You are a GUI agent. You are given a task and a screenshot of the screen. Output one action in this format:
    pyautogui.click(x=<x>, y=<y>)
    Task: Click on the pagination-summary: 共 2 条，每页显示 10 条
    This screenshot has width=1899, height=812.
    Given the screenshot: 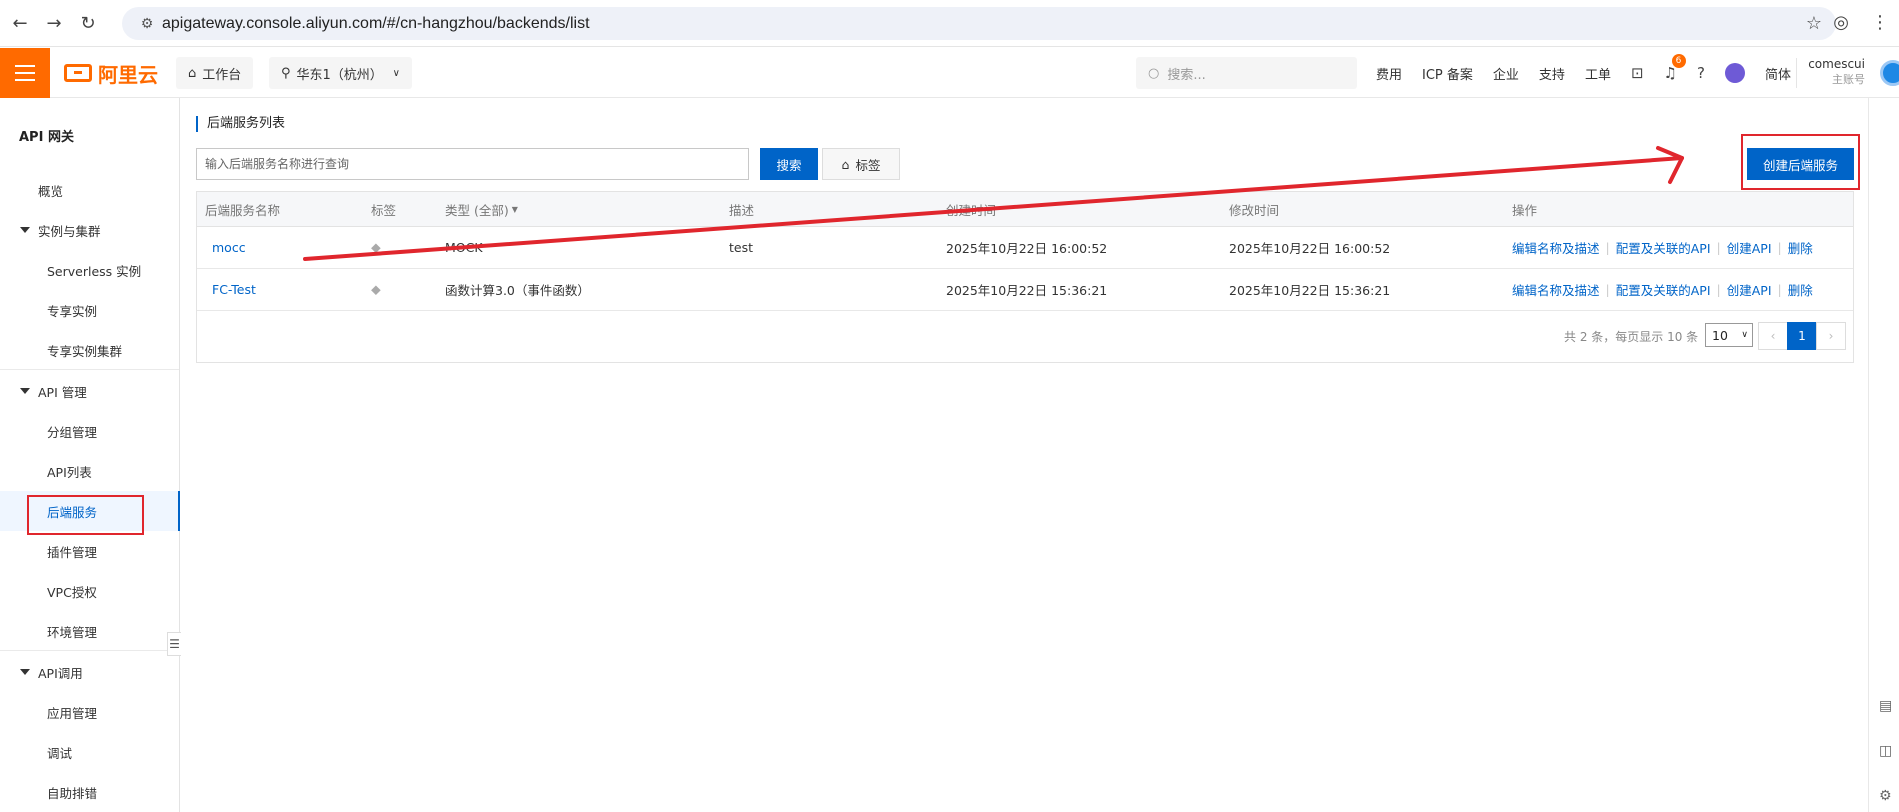 What is the action you would take?
    pyautogui.click(x=1631, y=337)
    